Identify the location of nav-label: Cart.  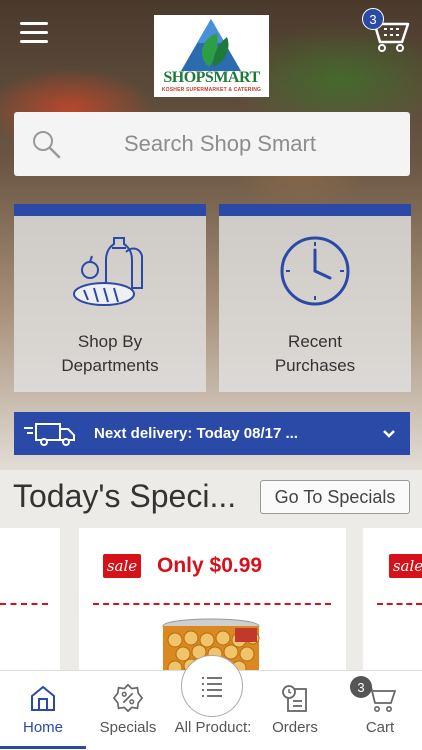
(380, 727).